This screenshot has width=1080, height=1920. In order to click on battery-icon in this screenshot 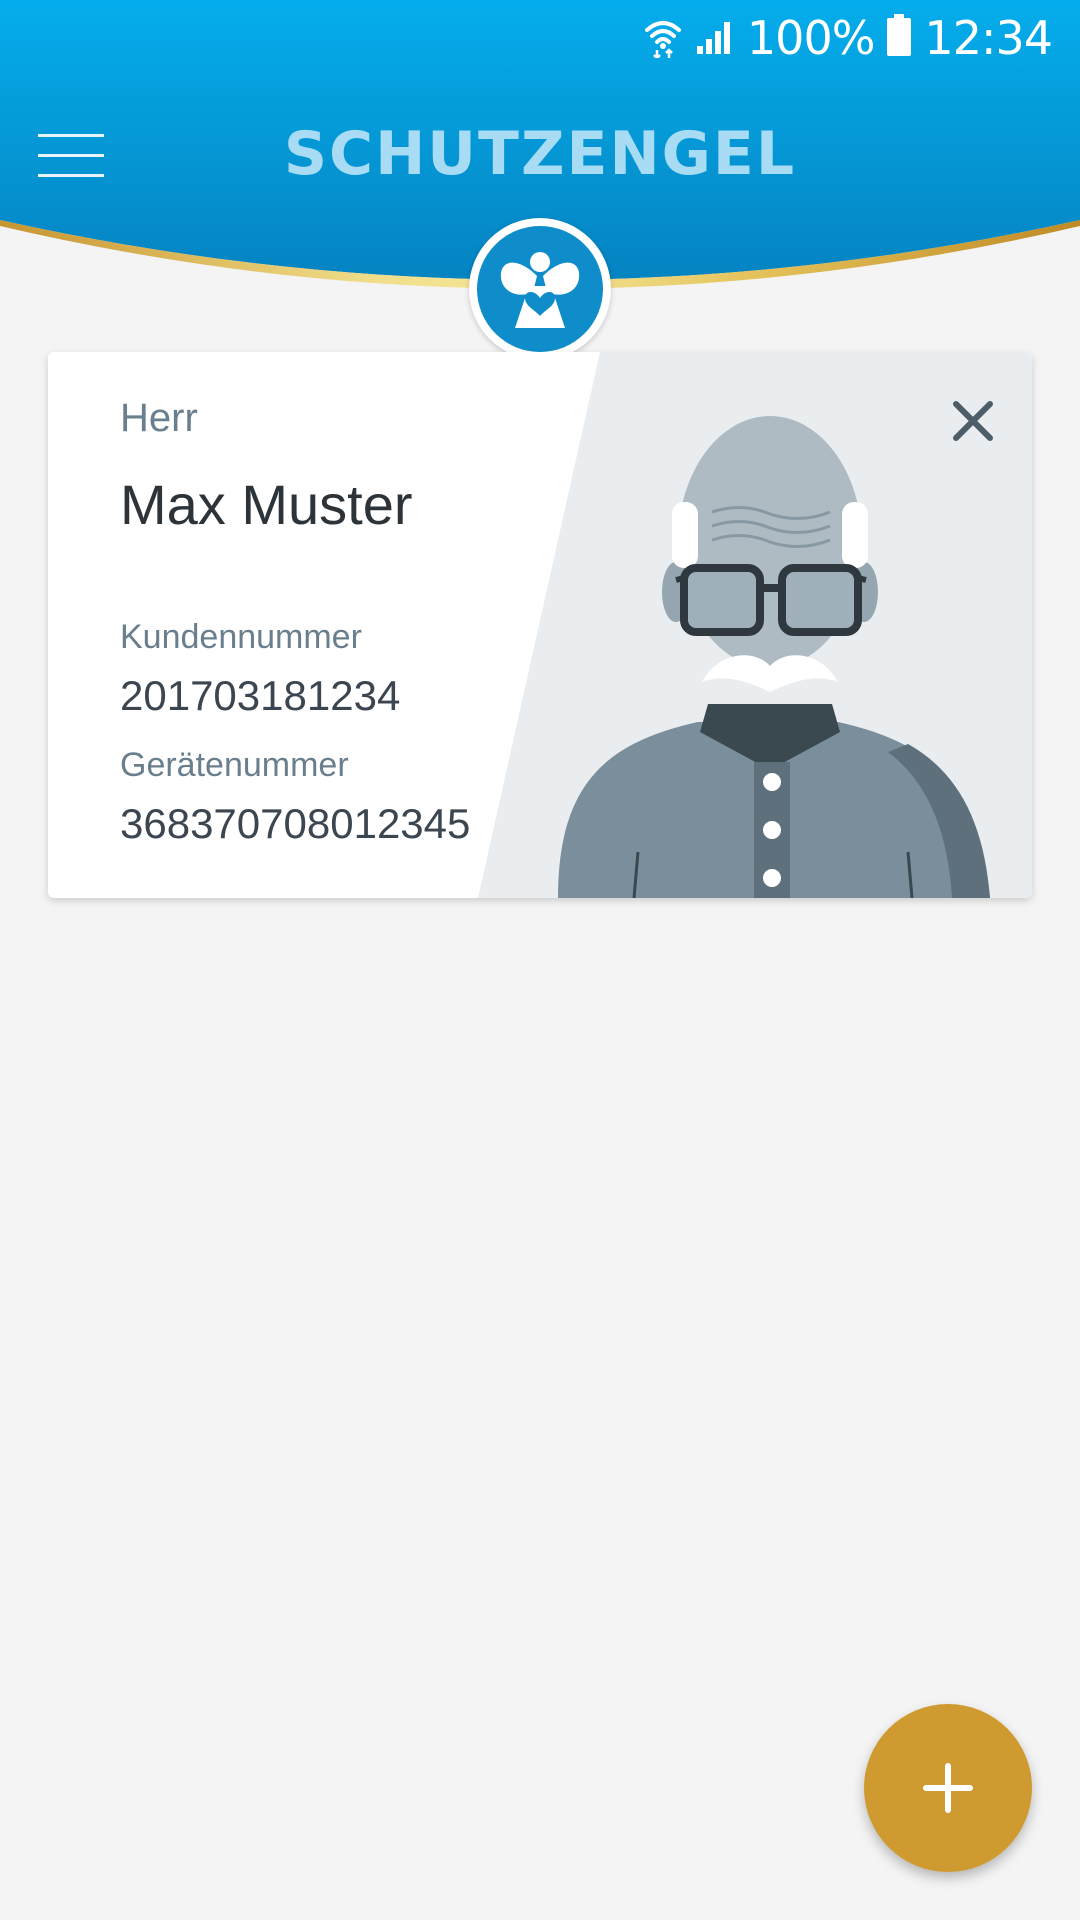, I will do `click(899, 38)`.